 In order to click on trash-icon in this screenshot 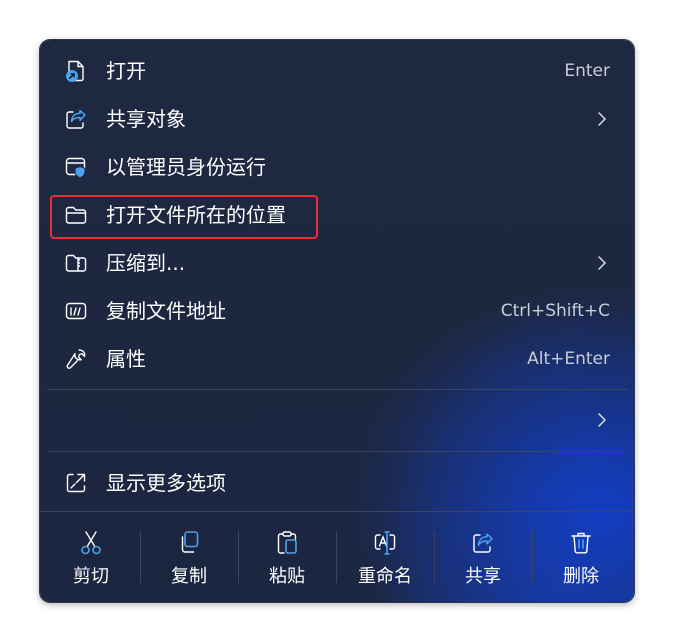, I will do `click(581, 543)`.